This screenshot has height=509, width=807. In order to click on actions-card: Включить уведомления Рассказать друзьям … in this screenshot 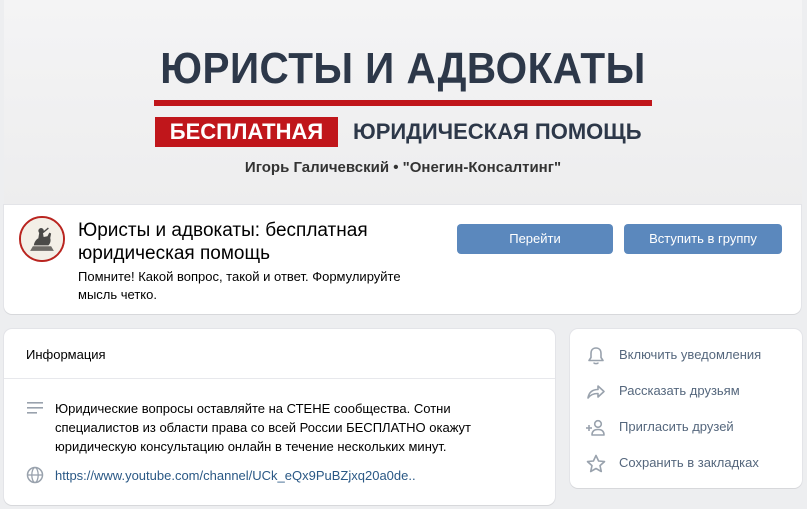, I will do `click(686, 408)`.